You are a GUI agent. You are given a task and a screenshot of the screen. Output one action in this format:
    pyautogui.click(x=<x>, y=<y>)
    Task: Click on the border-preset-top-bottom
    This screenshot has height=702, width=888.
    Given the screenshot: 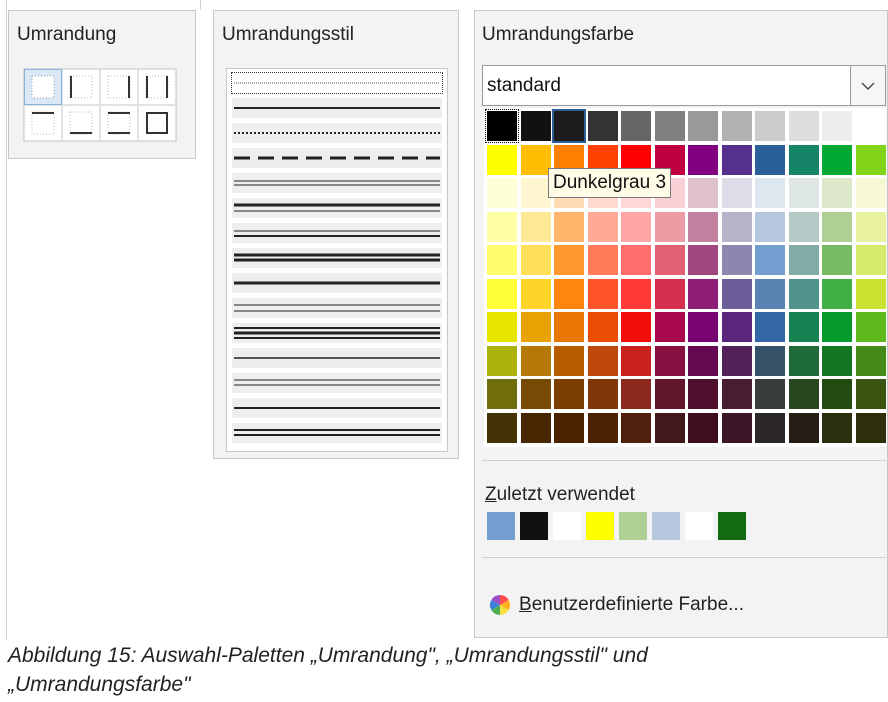 What is the action you would take?
    pyautogui.click(x=119, y=123)
    